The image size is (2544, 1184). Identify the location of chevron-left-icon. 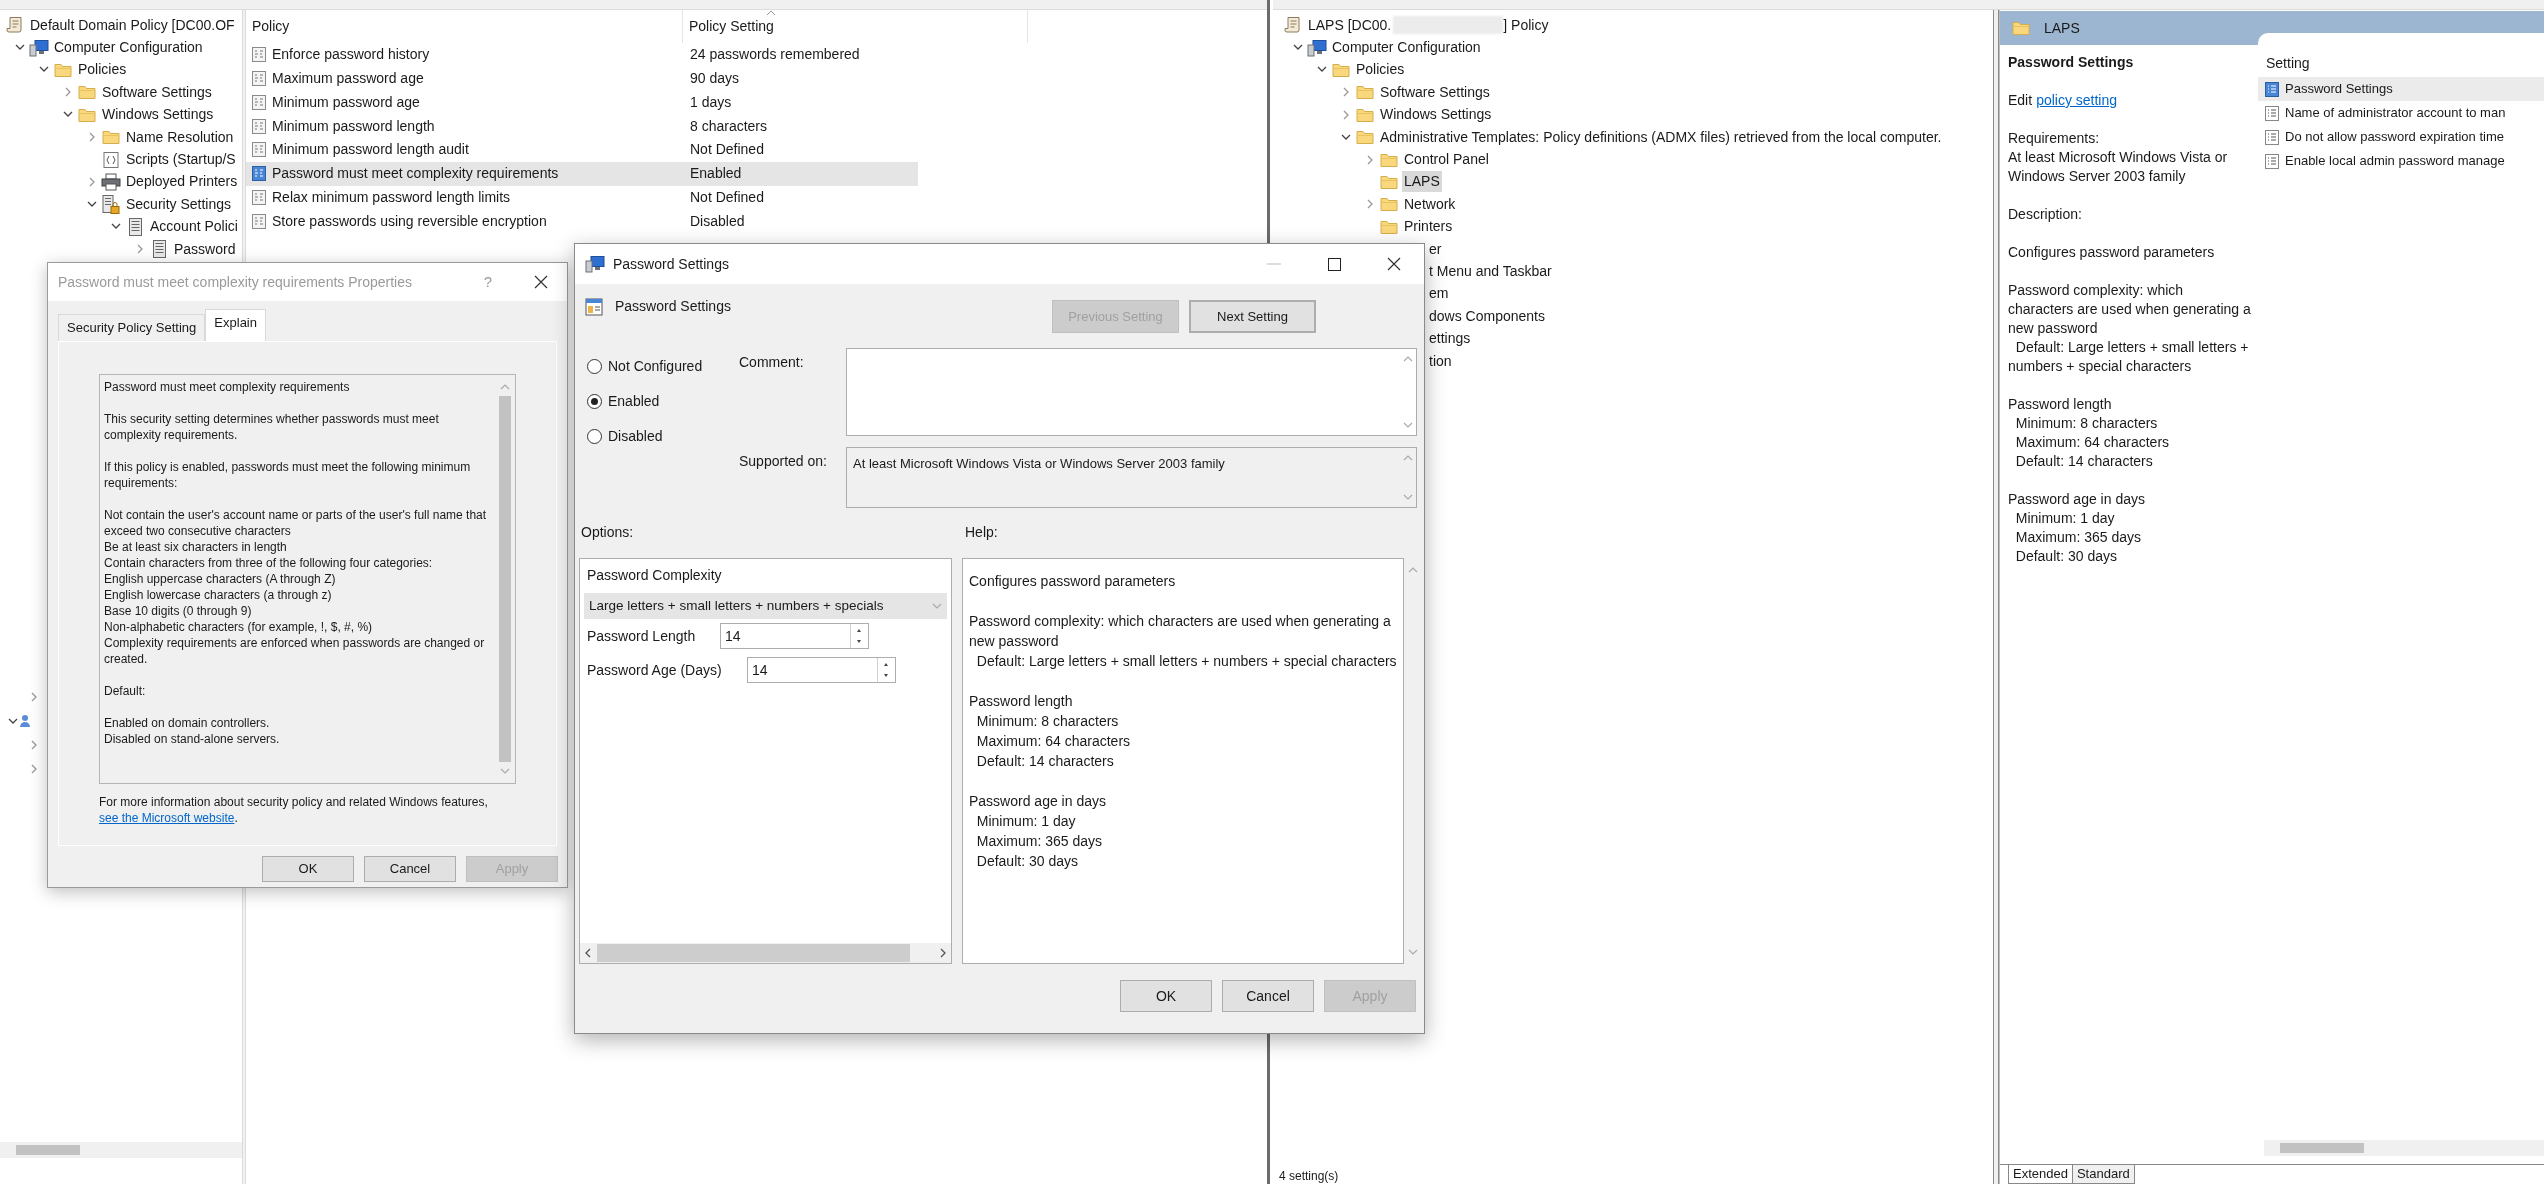
(587, 953).